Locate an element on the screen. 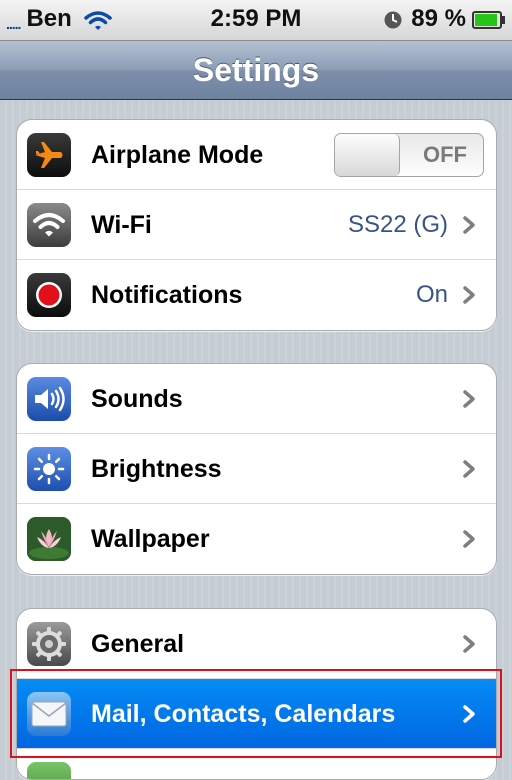 Image resolution: width=512 pixels, height=780 pixels. airplane-mode-toggle: OFF is located at coordinates (409, 155).